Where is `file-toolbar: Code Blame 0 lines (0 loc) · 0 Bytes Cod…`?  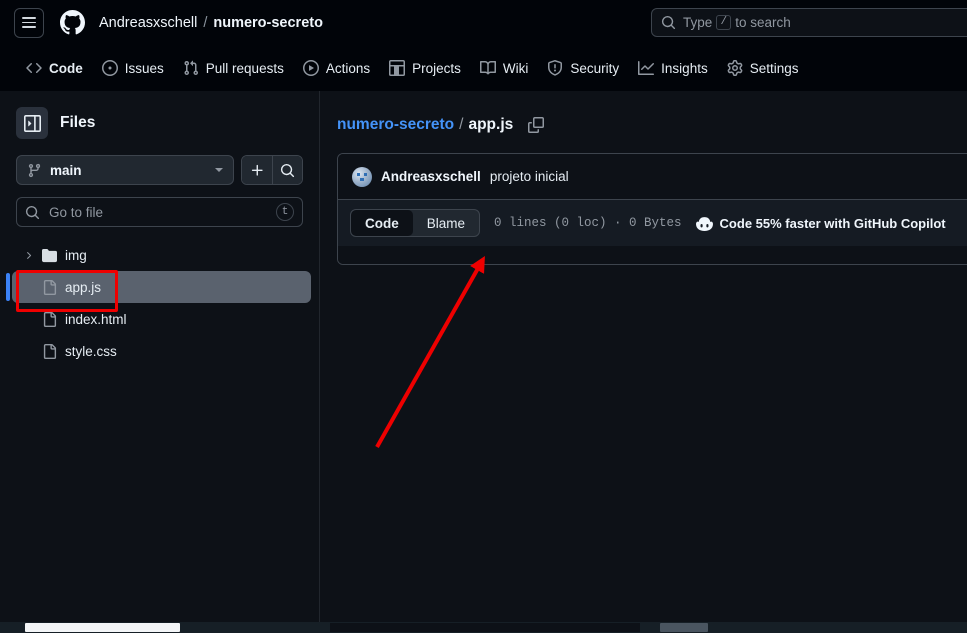 file-toolbar: Code Blame 0 lines (0 loc) · 0 Bytes Cod… is located at coordinates (652, 222).